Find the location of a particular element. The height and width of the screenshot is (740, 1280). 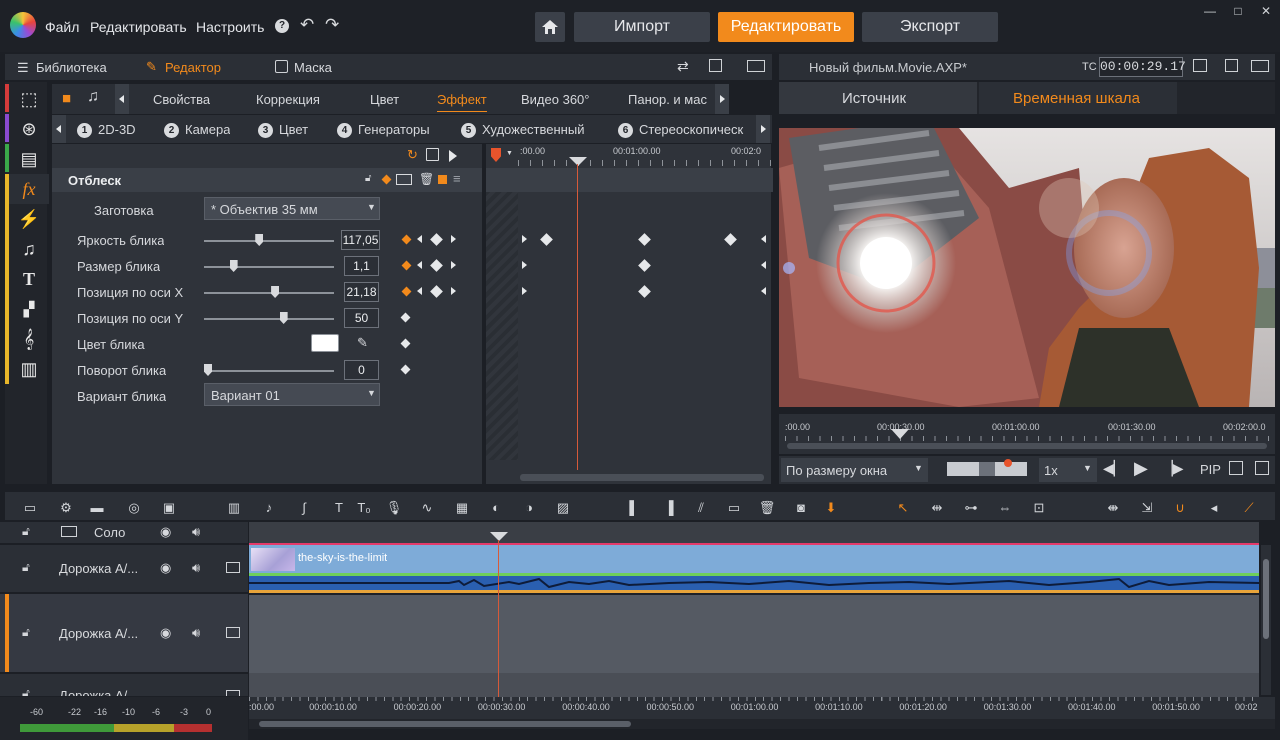

marker-tool-icon: ⬇ is located at coordinates (831, 508).